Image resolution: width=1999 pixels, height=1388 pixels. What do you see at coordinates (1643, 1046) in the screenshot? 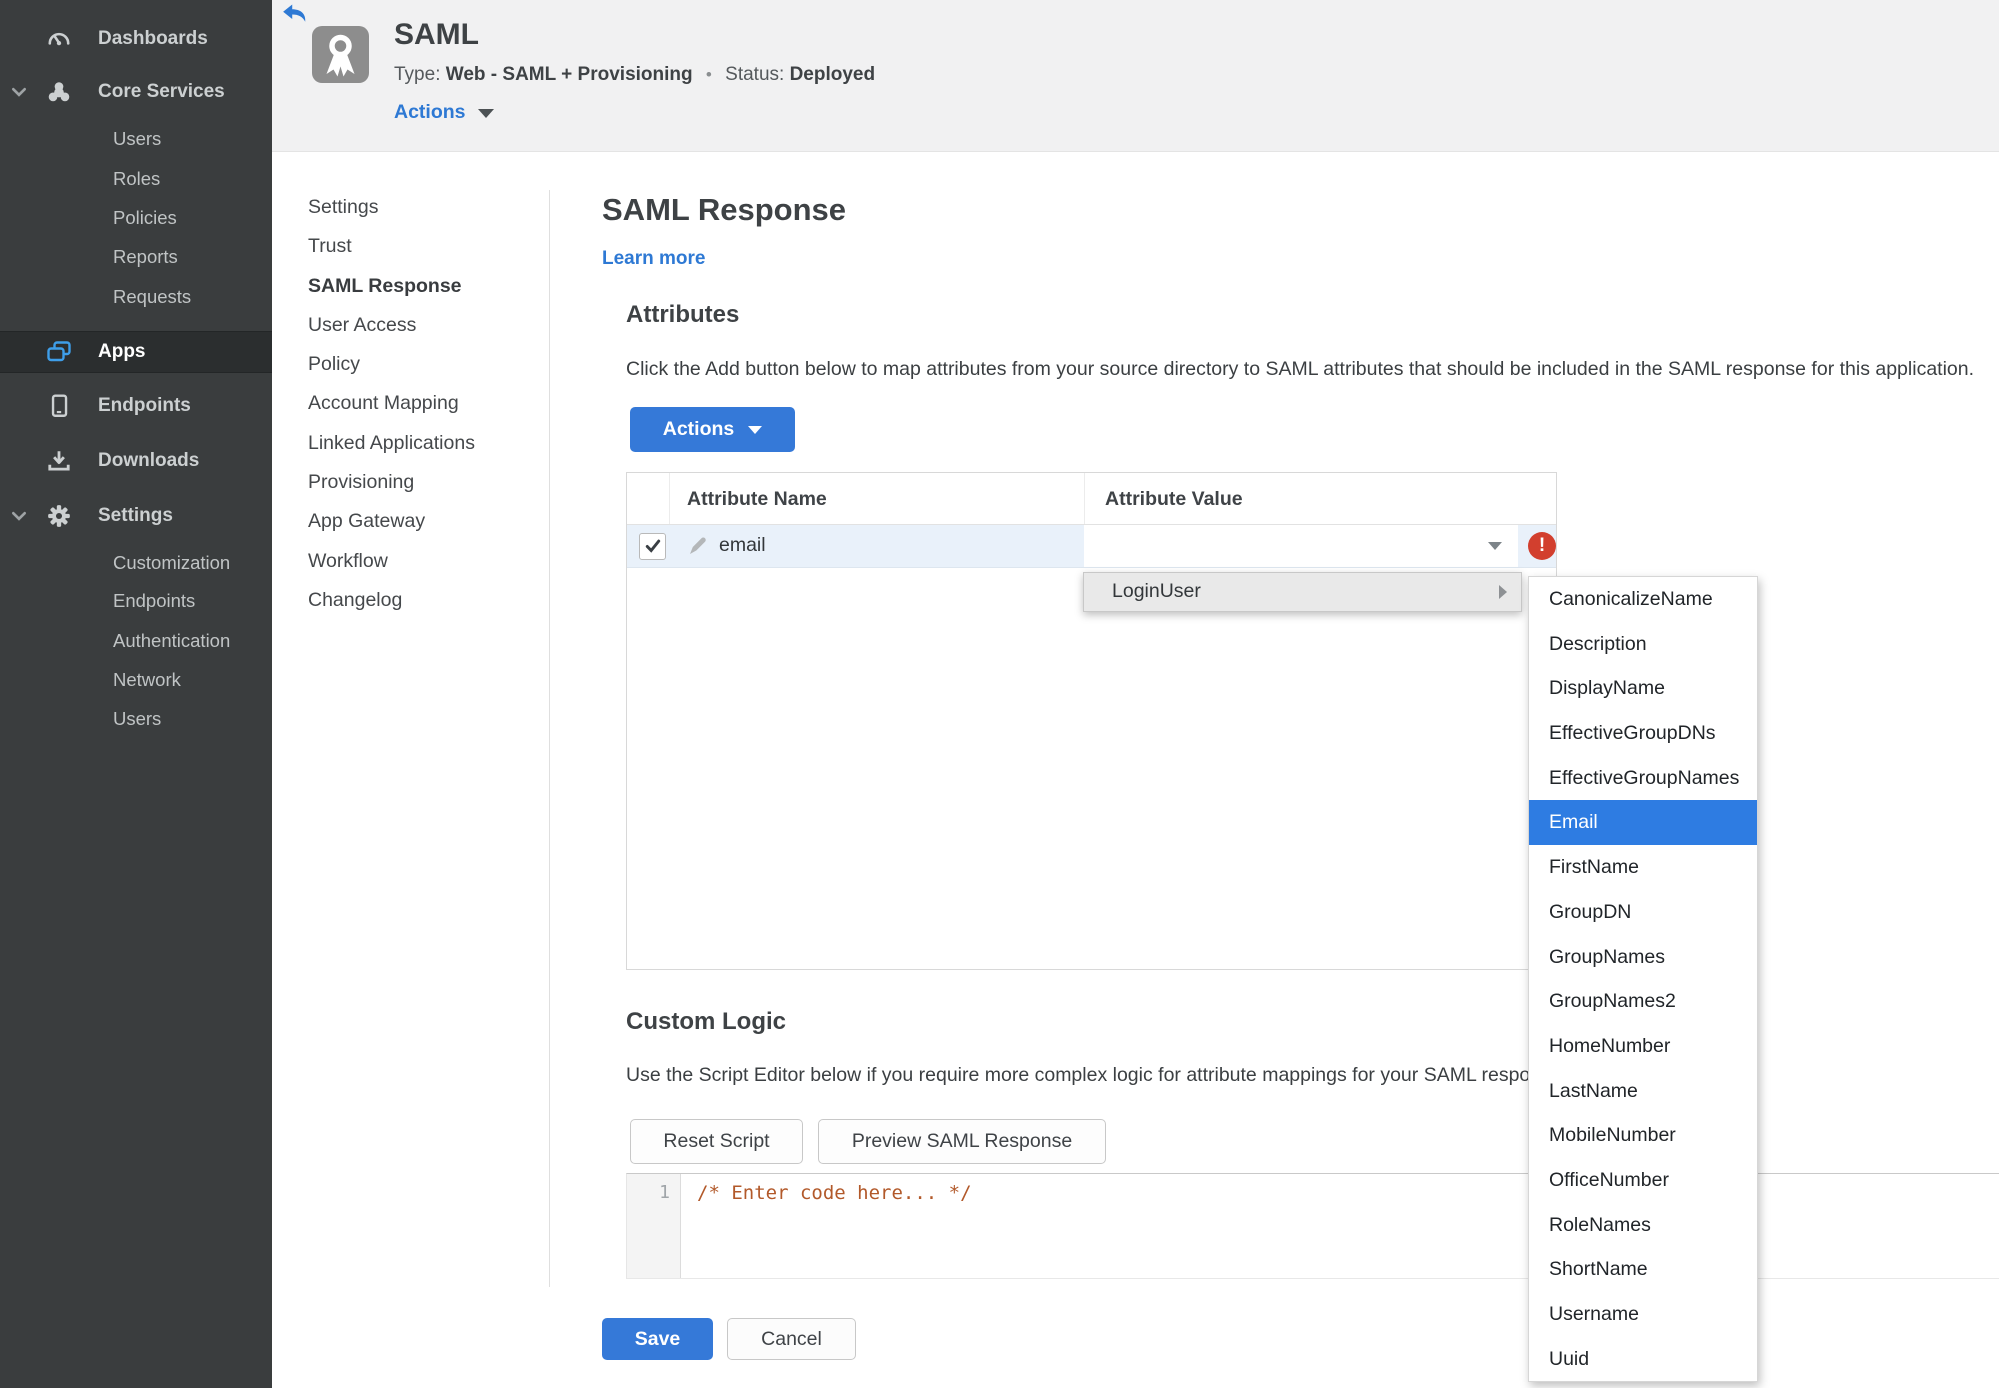
I see `submenu-item-homenumber: HomeNumber` at bounding box center [1643, 1046].